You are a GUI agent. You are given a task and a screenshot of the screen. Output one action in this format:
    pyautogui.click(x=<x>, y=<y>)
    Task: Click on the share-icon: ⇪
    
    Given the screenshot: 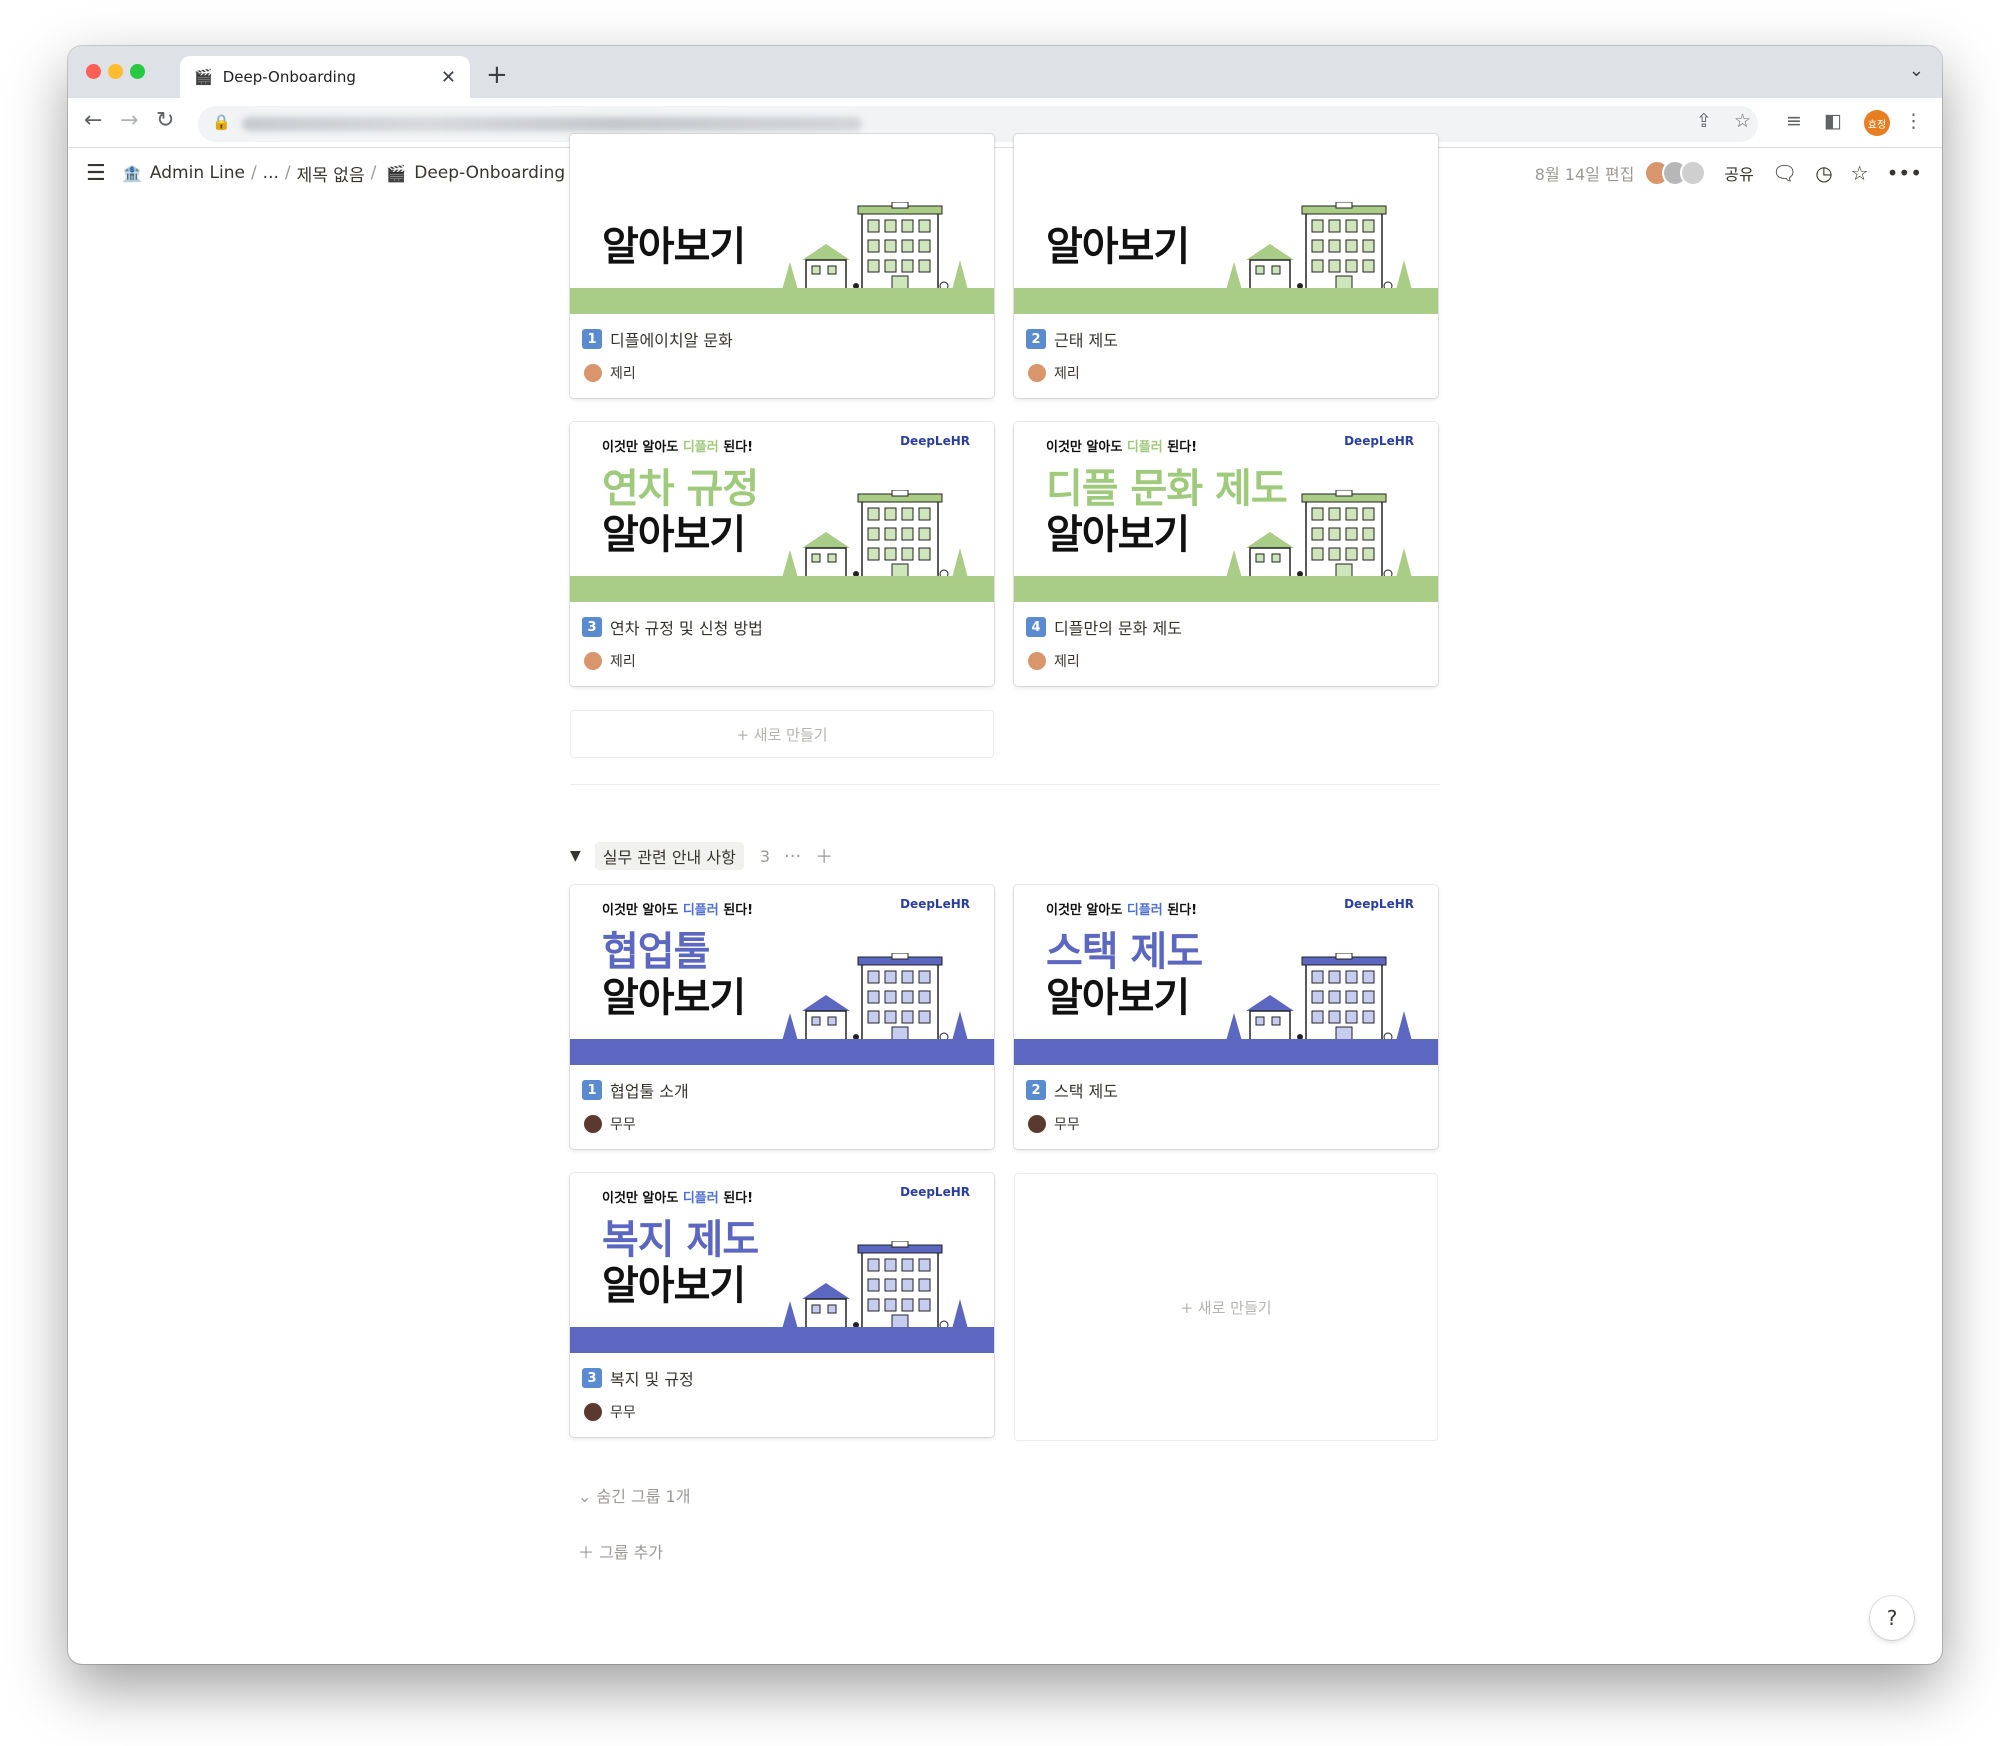 What is the action you would take?
    pyautogui.click(x=1704, y=121)
    